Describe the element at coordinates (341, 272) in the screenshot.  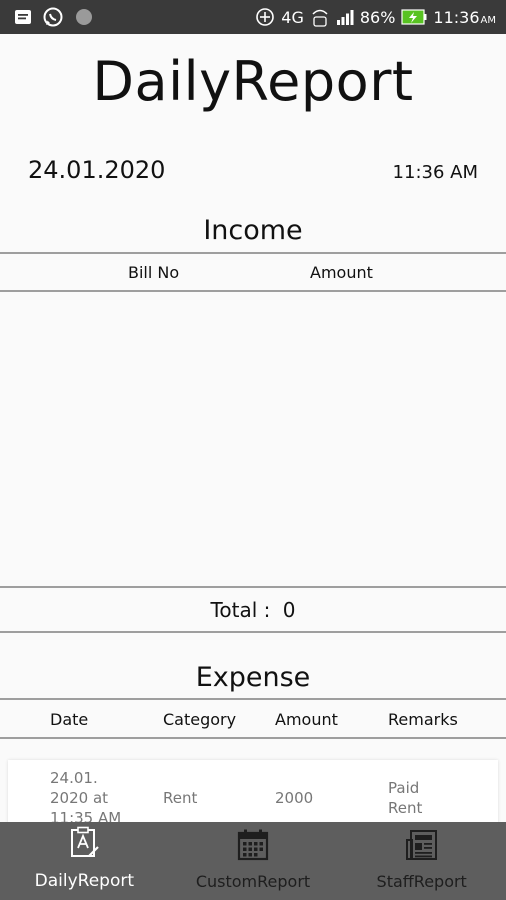
I see `income-col-amount: Amount` at that location.